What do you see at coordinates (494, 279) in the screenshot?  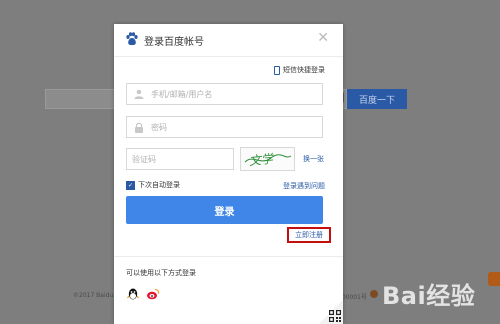 I see `side-tab` at bounding box center [494, 279].